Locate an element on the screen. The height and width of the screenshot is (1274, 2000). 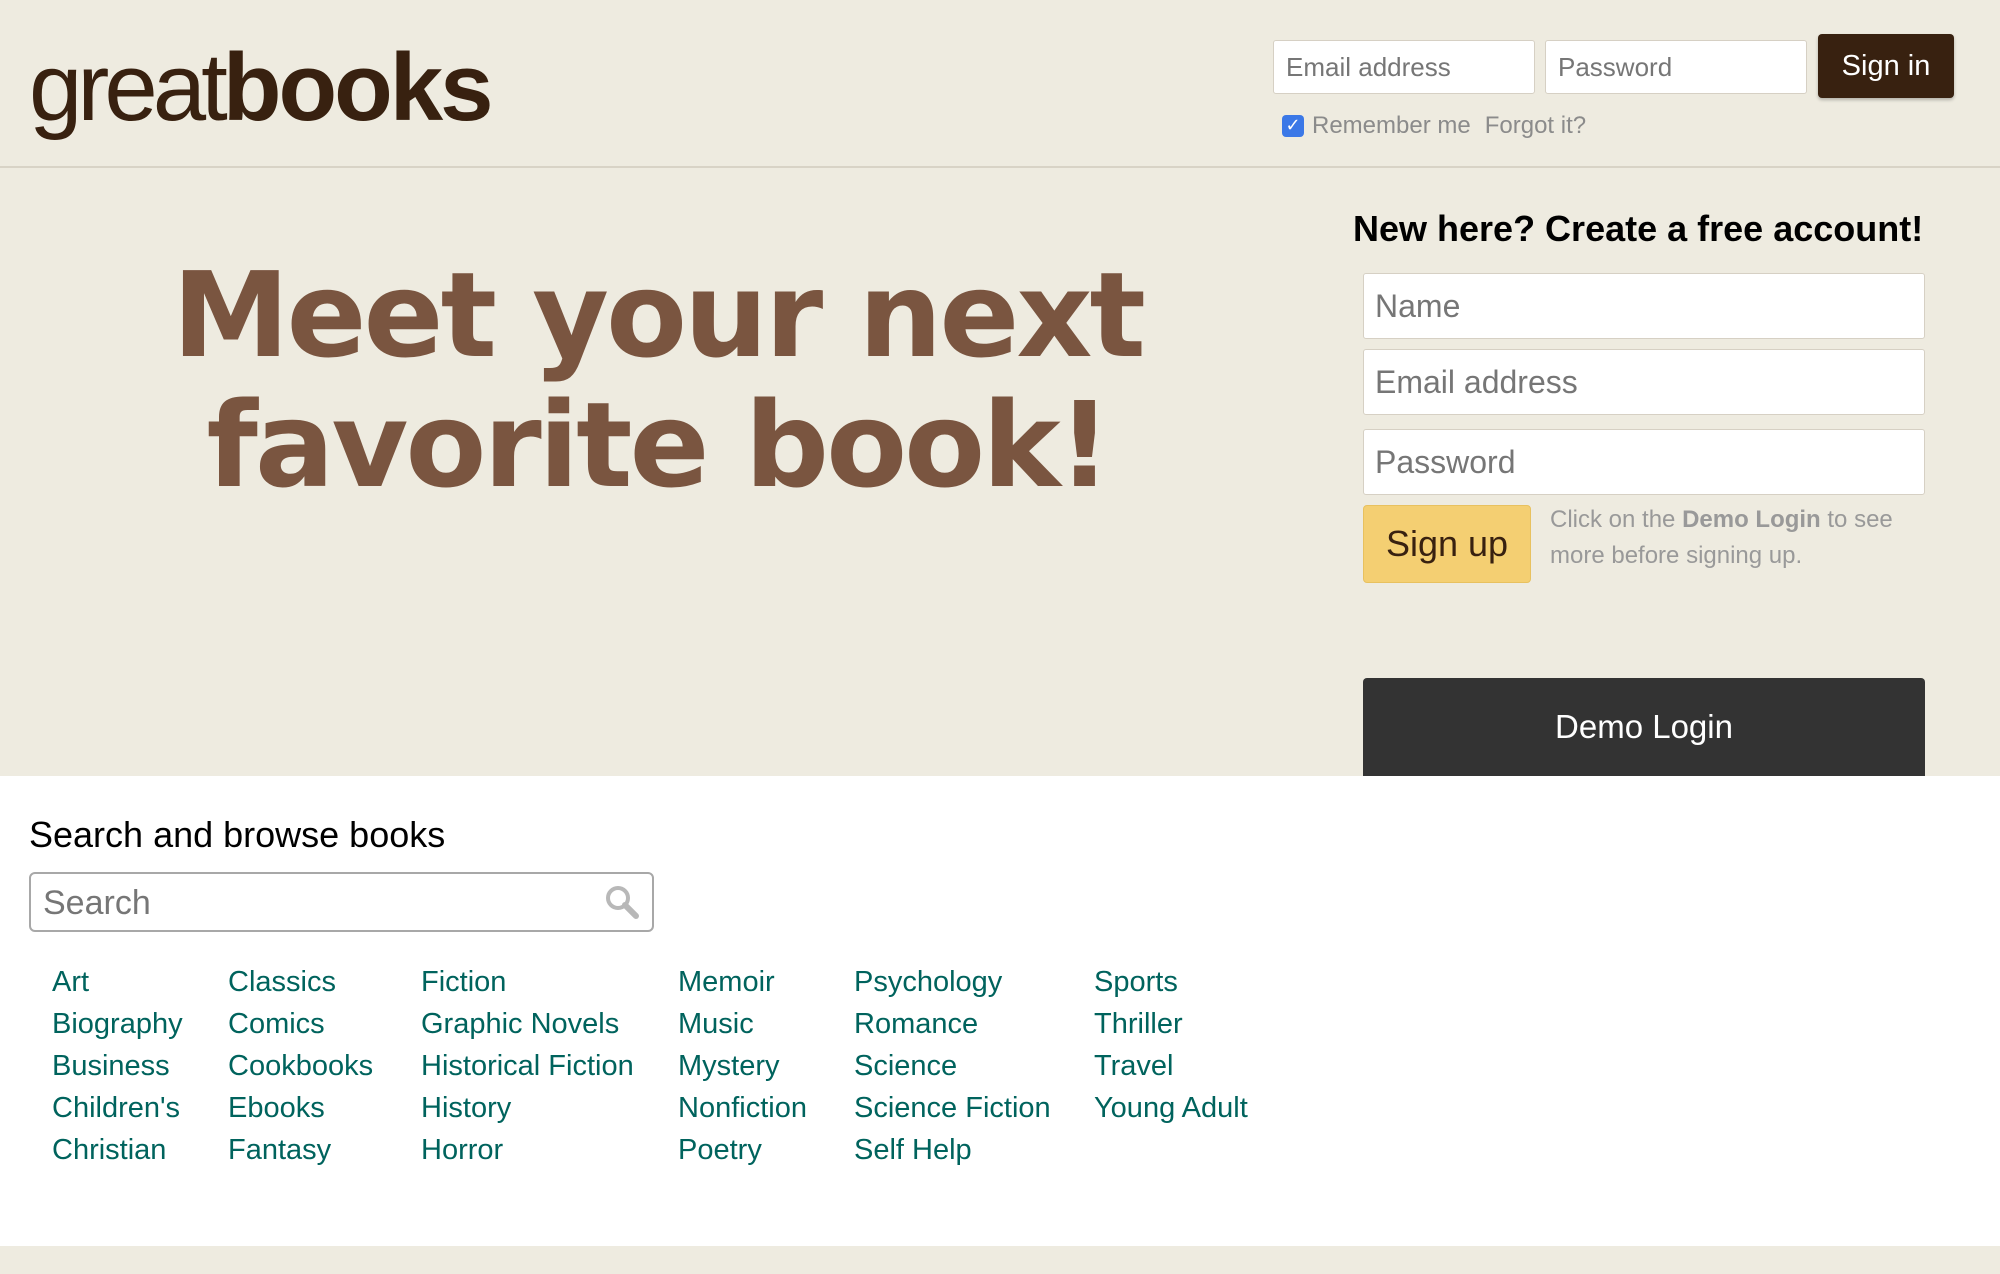
forgot-password-link: Forgot it? is located at coordinates (1535, 126).